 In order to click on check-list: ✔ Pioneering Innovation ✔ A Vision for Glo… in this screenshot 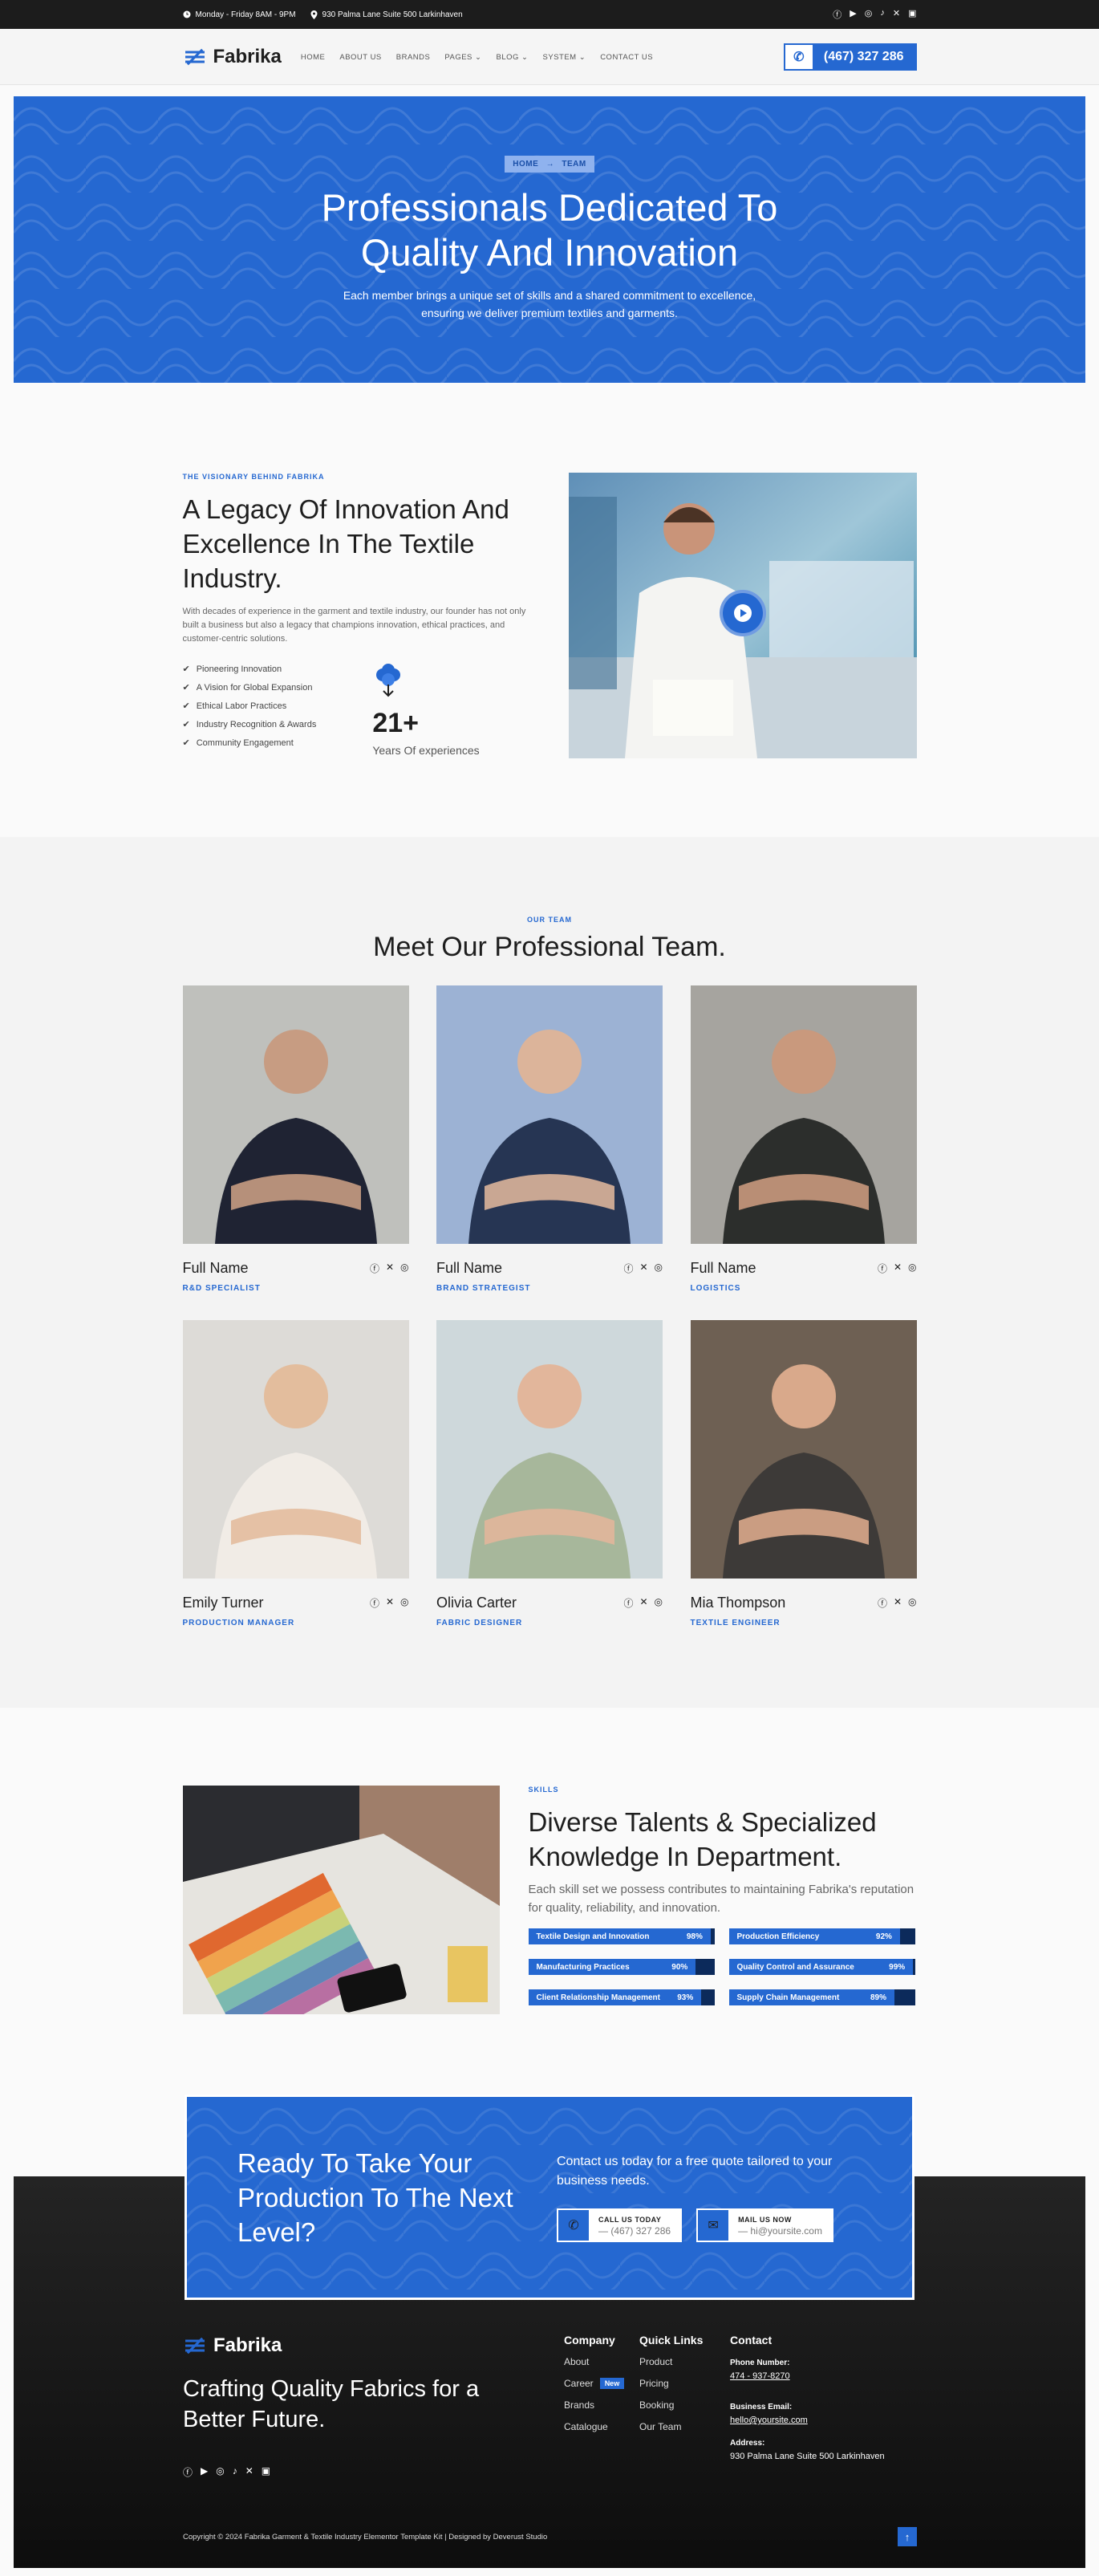, I will do `click(250, 710)`.